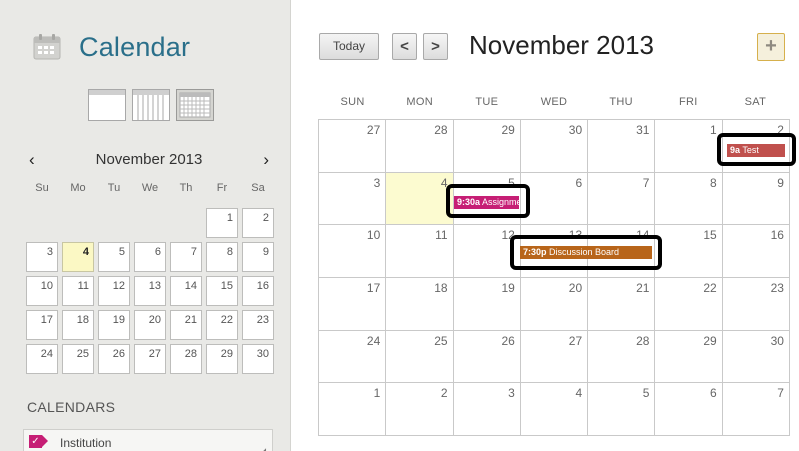 Image resolution: width=799 pixels, height=451 pixels. What do you see at coordinates (78, 359) in the screenshot?
I see `mini-day-cell: 25` at bounding box center [78, 359].